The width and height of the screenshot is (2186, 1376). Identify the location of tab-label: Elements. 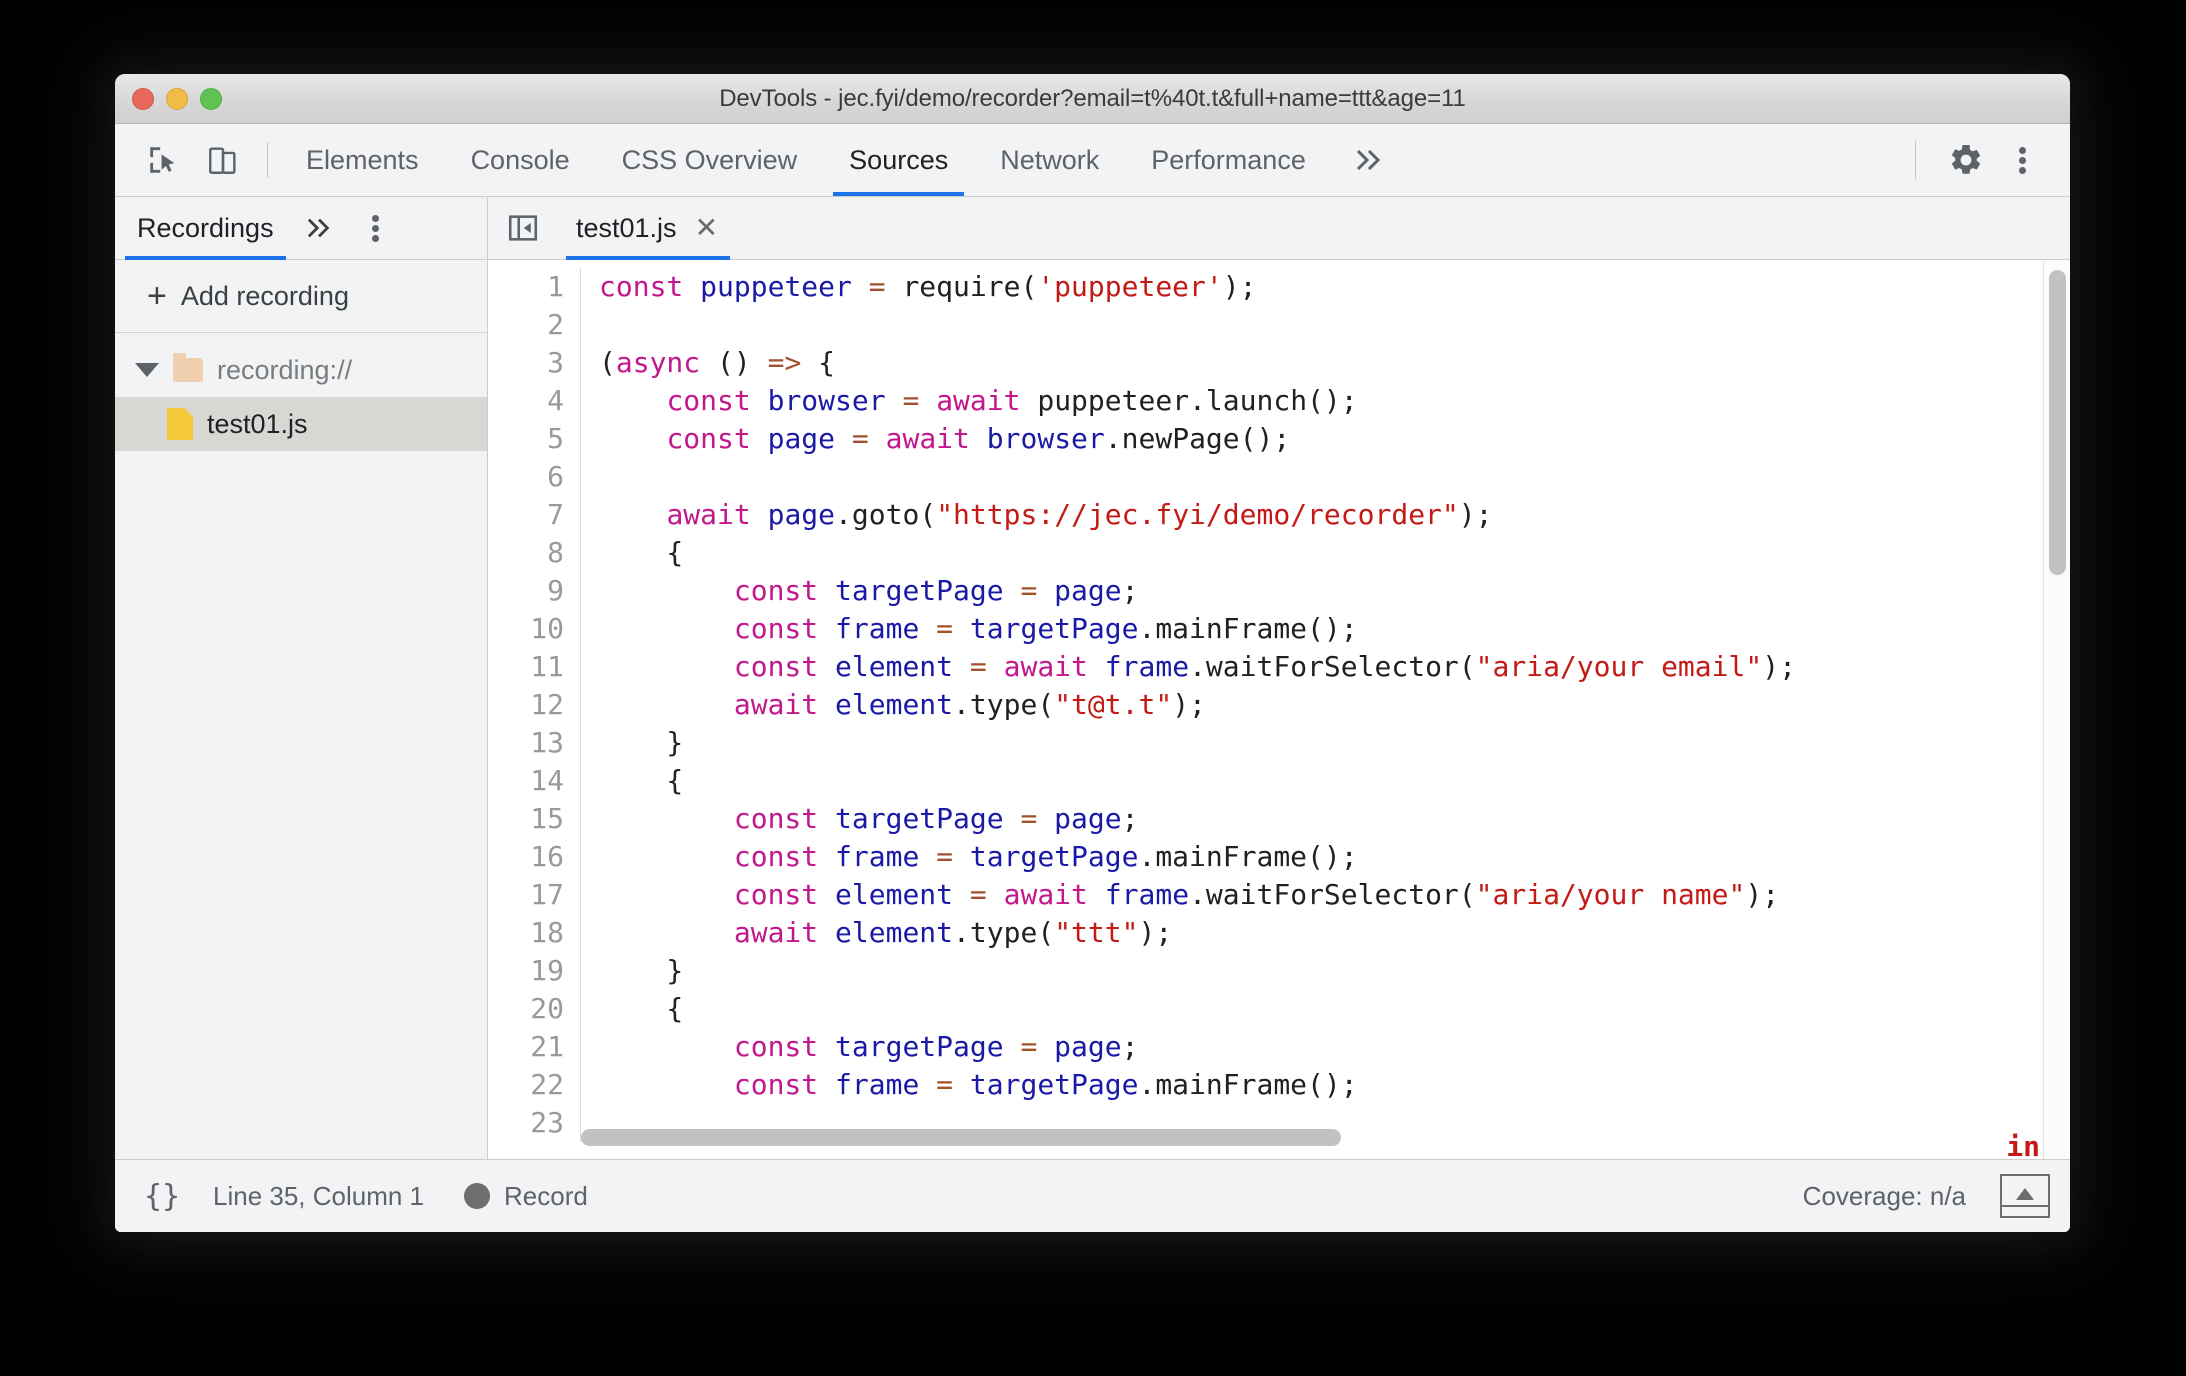
(362, 159).